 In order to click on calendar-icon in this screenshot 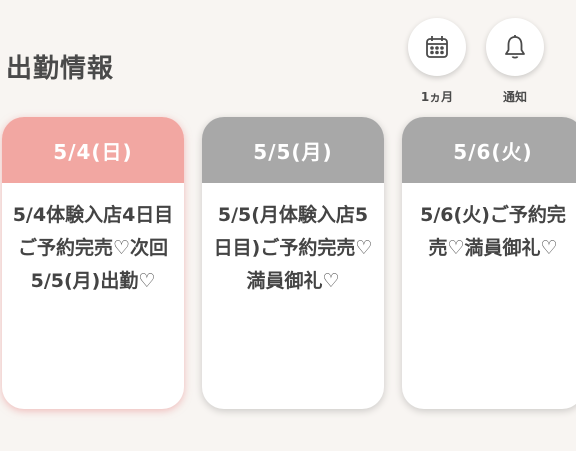, I will do `click(437, 47)`.